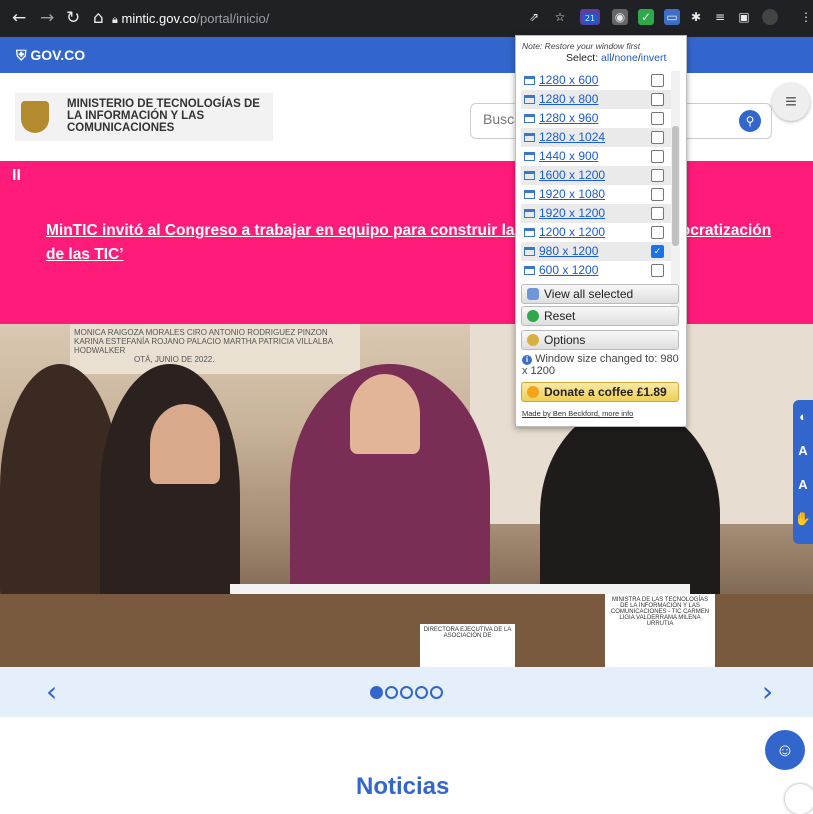 The image size is (813, 814). I want to click on extension-window-resizer-icon: 21, so click(590, 17).